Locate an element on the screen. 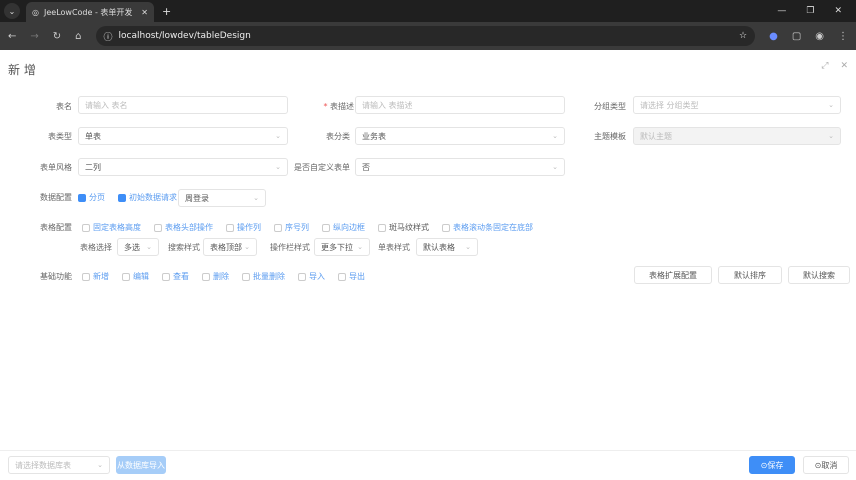 The image size is (856, 480). label-table-config: 表格配置 is located at coordinates (56, 227).